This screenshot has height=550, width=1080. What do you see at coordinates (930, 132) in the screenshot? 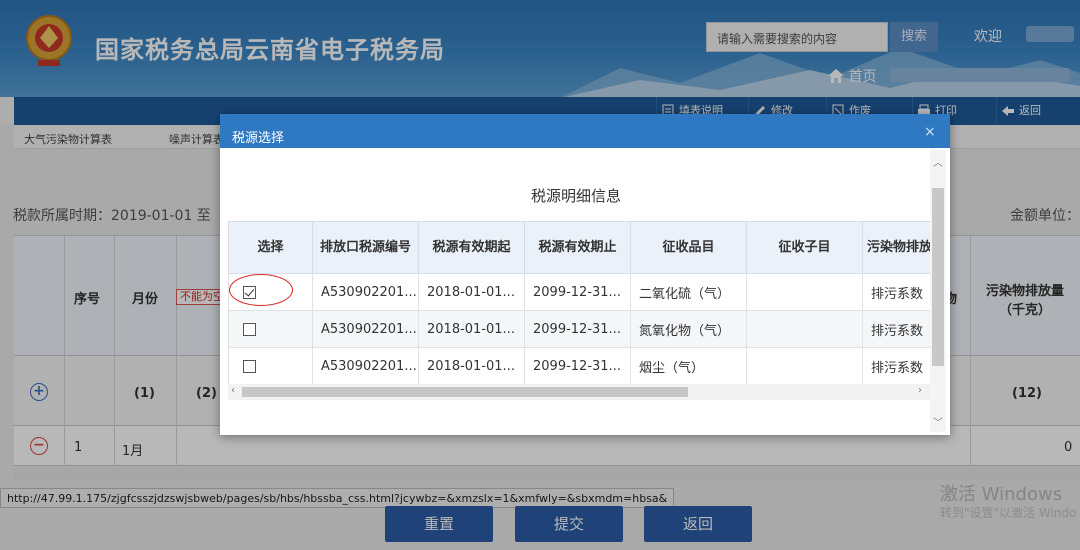
I see `close-icon: ×` at bounding box center [930, 132].